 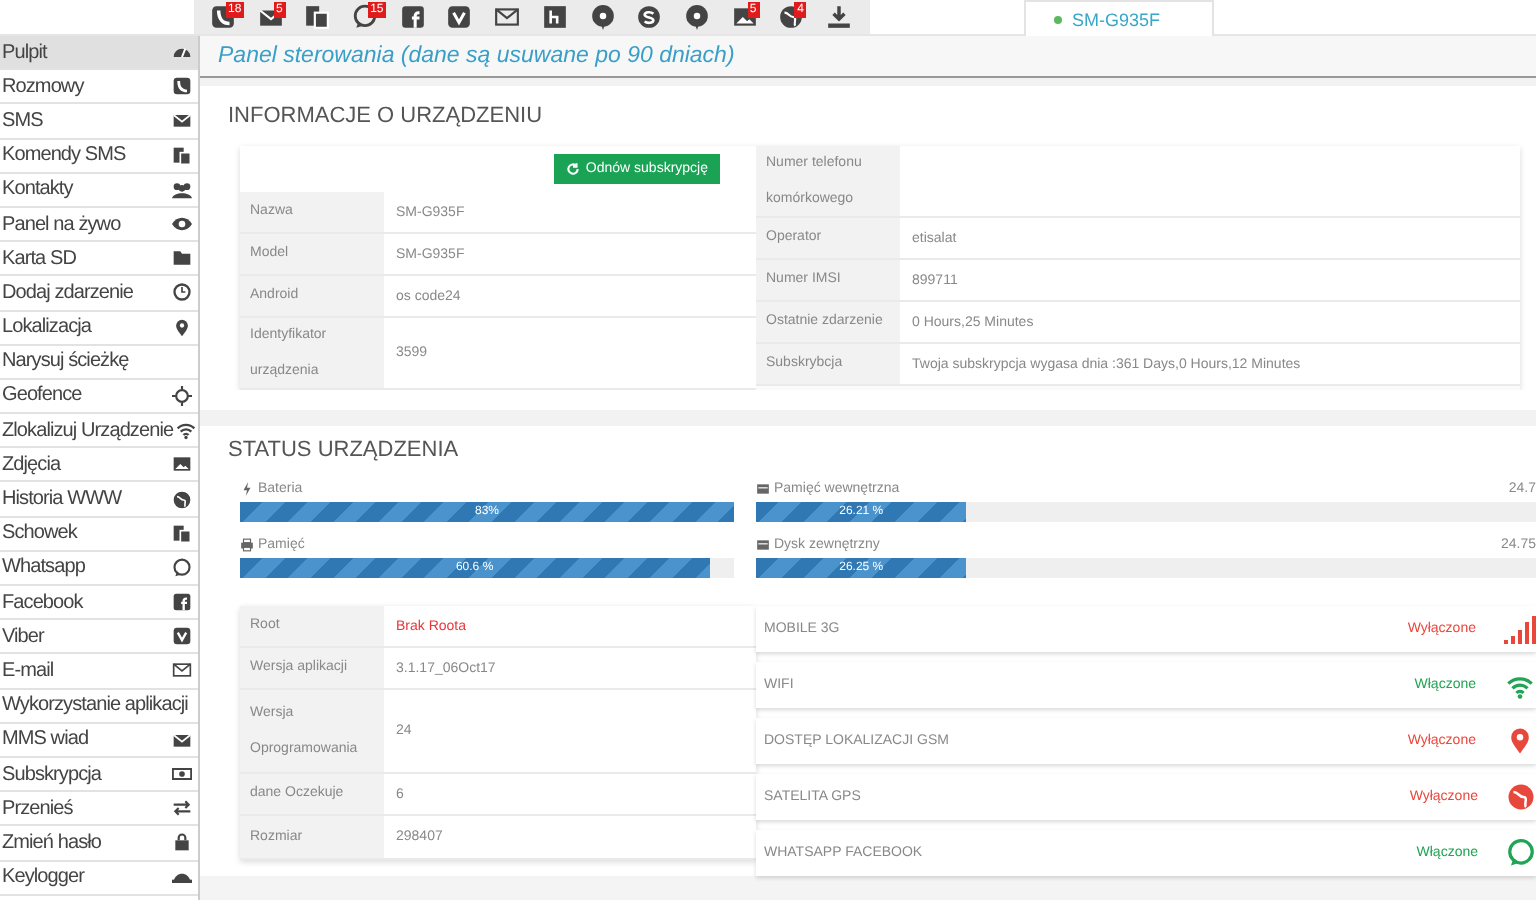 What do you see at coordinates (99, 53) in the screenshot?
I see `sidebar-item: Pulpit` at bounding box center [99, 53].